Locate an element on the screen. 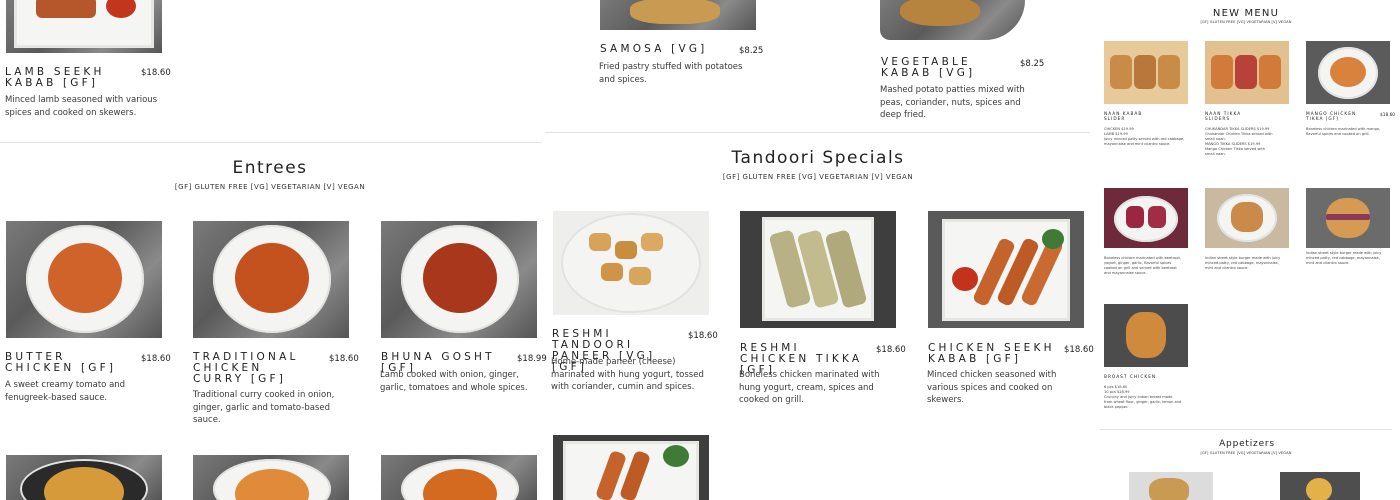 Image resolution: width=1400 pixels, height=500 pixels. mango-chicken-tikka-image is located at coordinates (1348, 72).